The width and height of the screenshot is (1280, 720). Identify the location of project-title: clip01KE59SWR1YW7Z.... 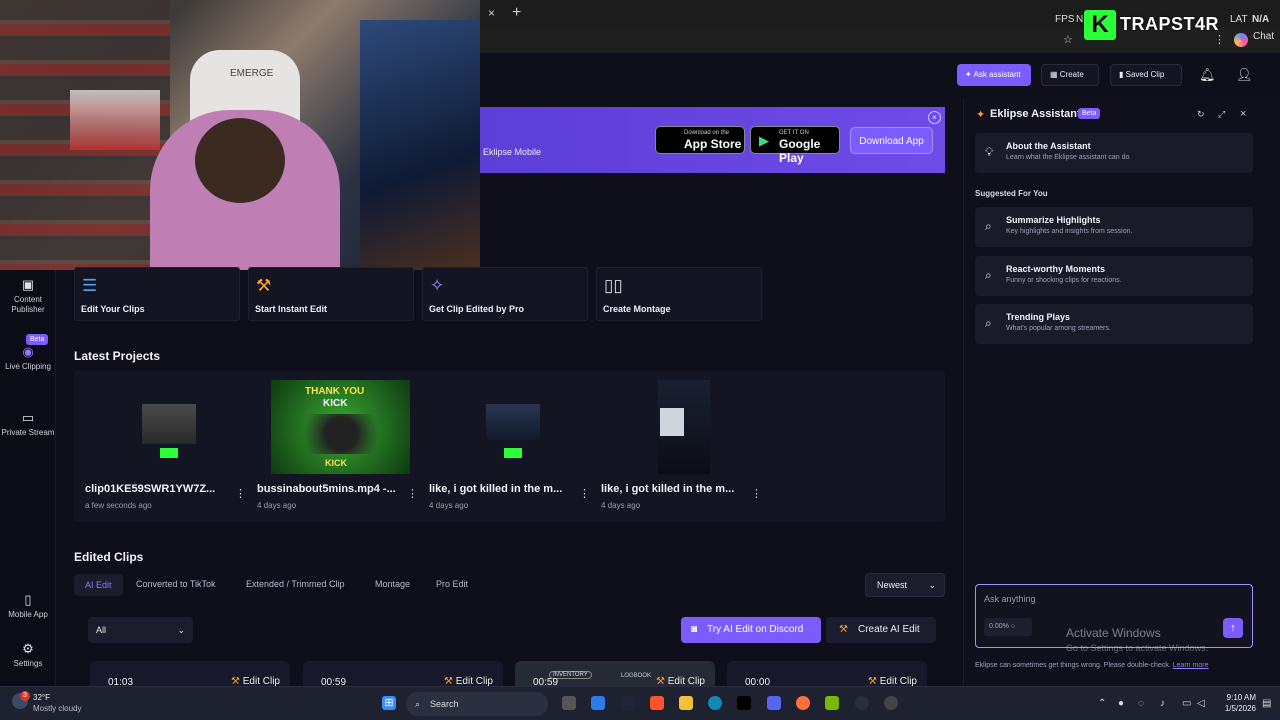
(150, 489).